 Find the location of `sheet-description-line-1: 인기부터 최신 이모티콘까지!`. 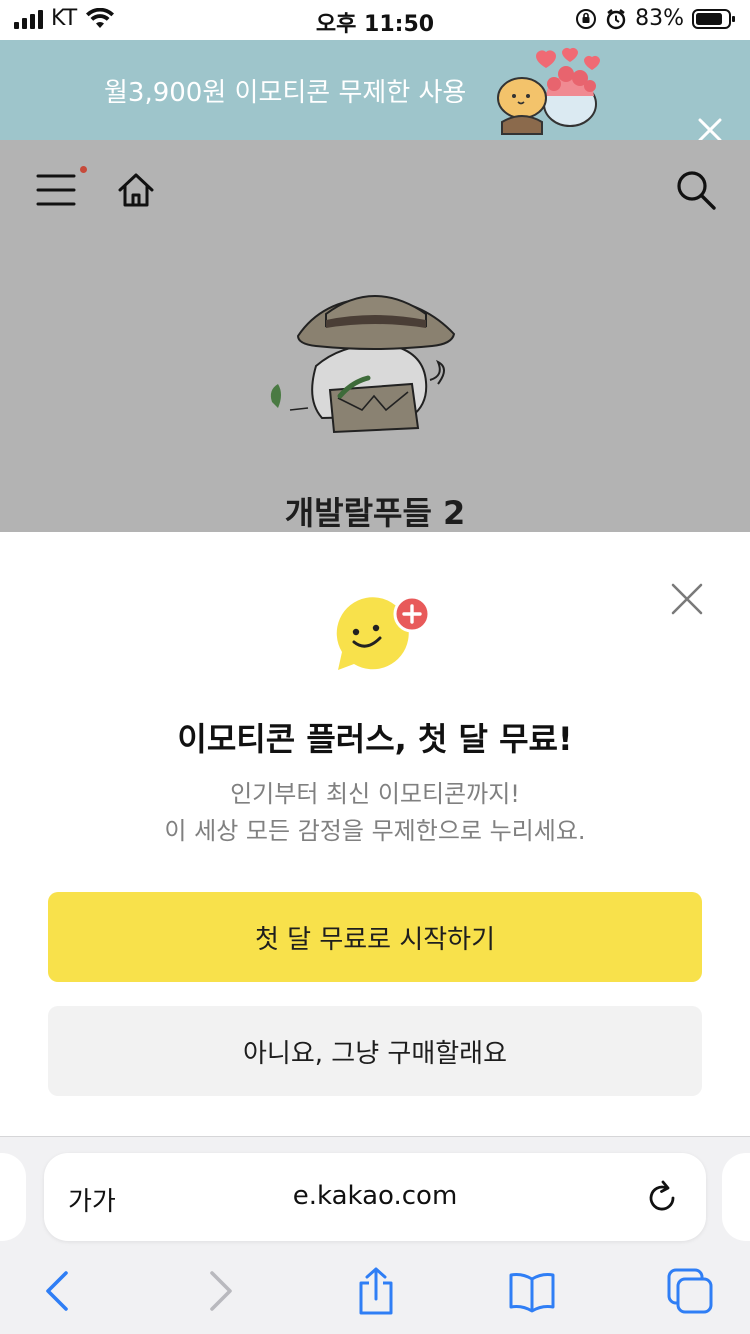

sheet-description-line-1: 인기부터 최신 이모티콘까지! is located at coordinates (375, 794).